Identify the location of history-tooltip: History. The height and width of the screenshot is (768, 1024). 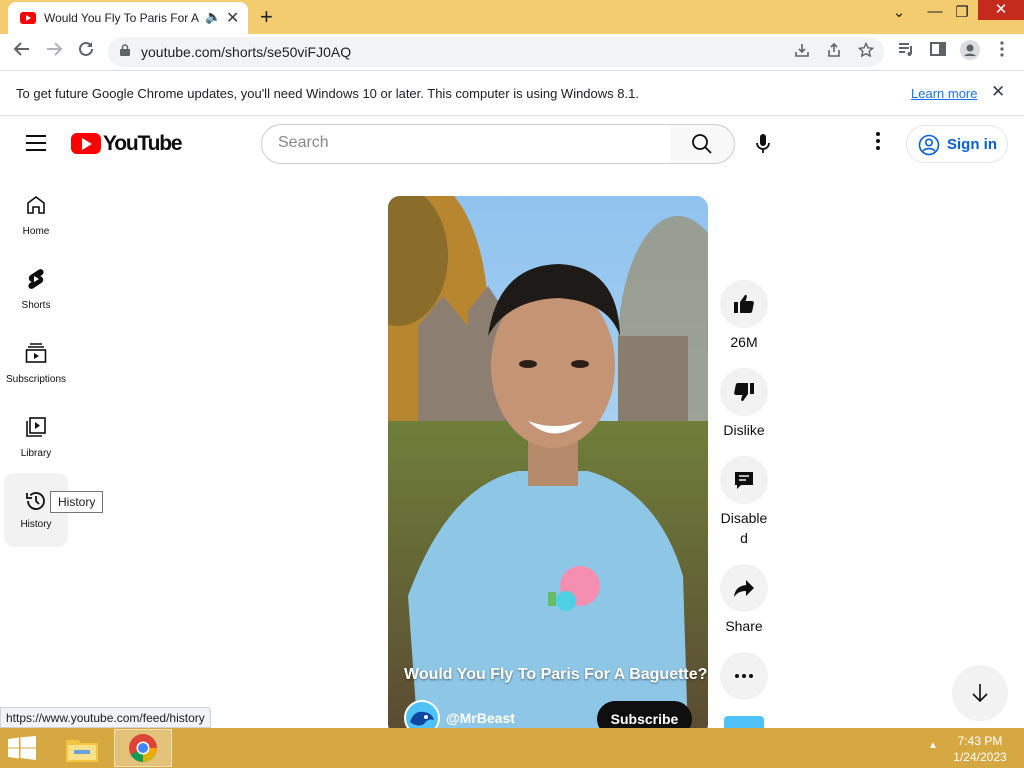
(77, 502).